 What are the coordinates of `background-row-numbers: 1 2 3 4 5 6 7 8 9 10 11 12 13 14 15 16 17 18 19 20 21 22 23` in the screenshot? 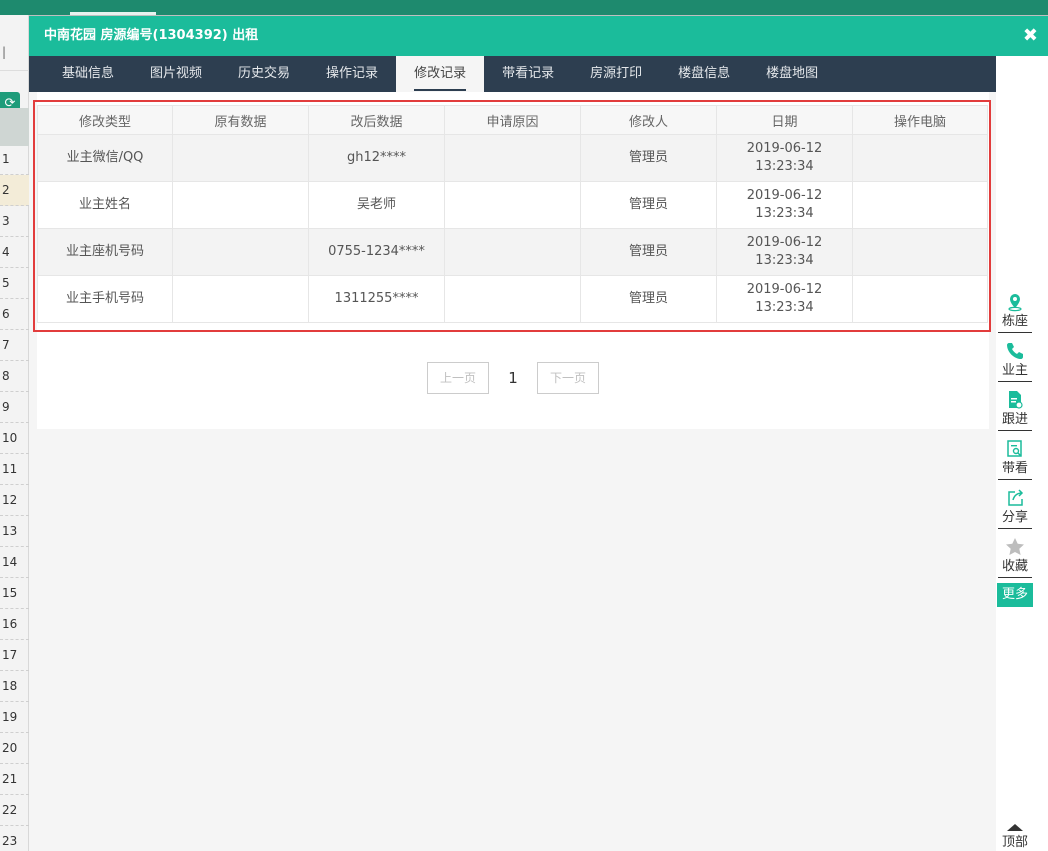 It's located at (14, 497).